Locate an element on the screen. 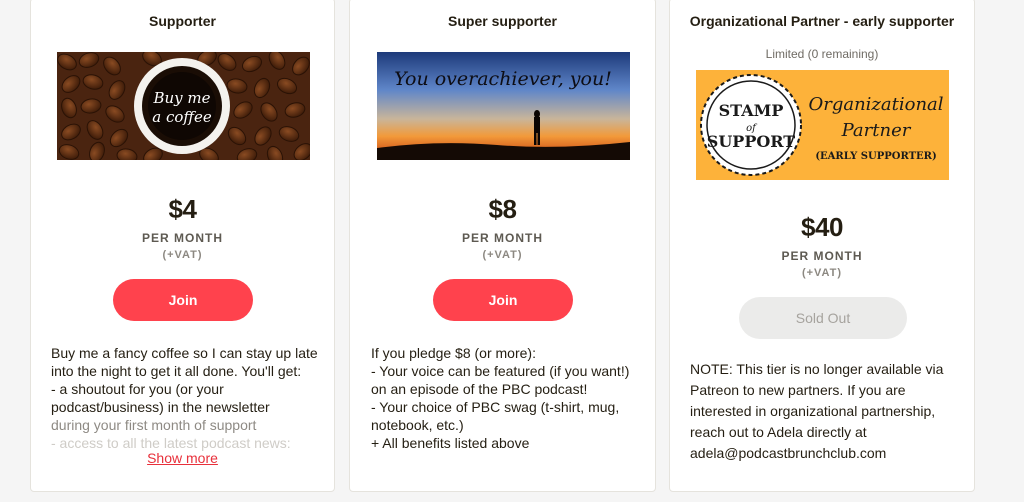  banner-text-line1: Buy me is located at coordinates (181, 98).